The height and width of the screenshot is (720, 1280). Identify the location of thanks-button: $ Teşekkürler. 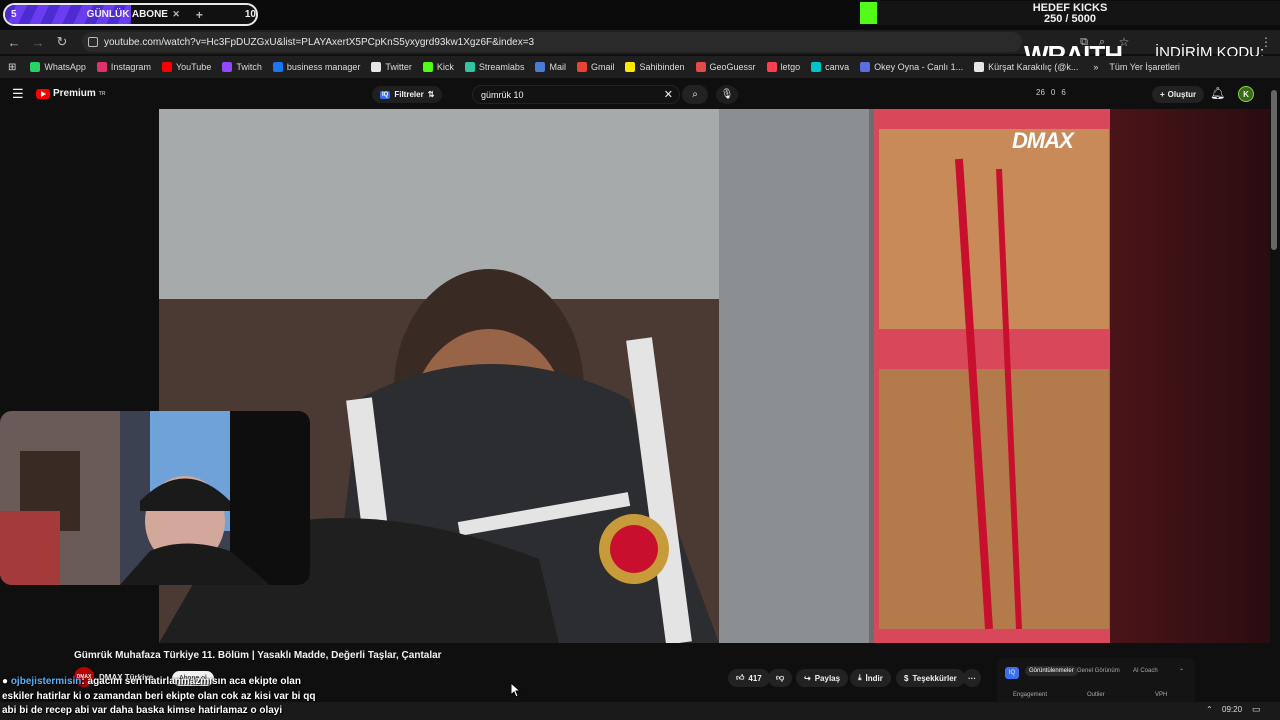
(930, 678).